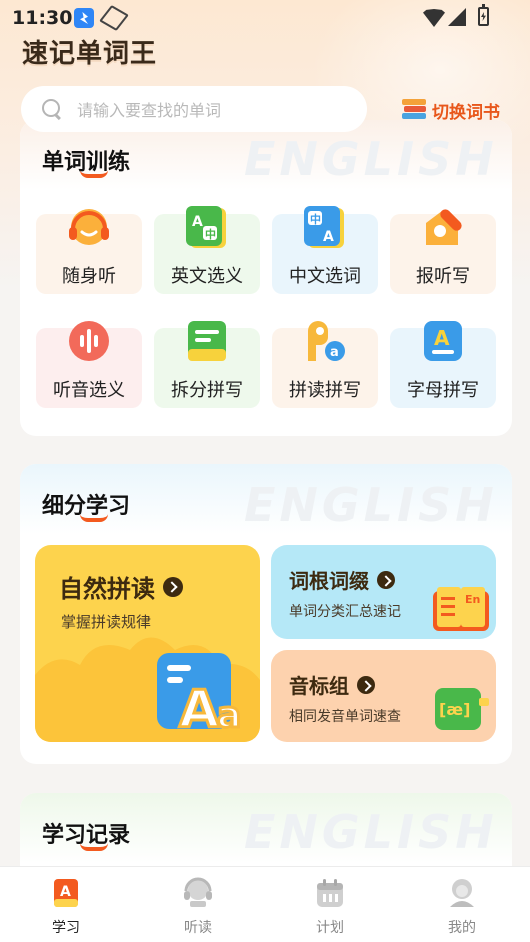 This screenshot has width=530, height=942. What do you see at coordinates (89, 276) in the screenshot?
I see `tile-label: 随身听` at bounding box center [89, 276].